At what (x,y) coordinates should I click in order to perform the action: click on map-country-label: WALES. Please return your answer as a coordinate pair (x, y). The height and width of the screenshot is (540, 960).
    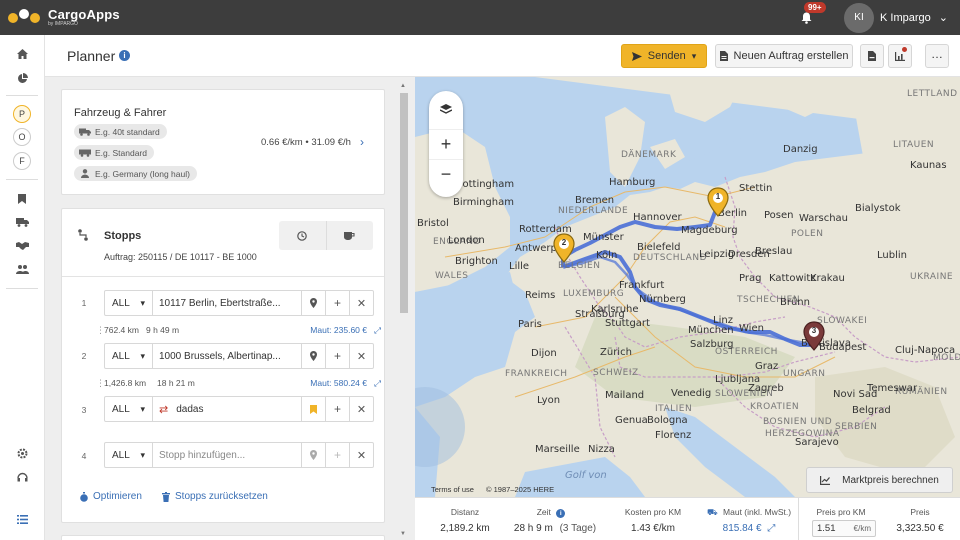
    Looking at the image, I should click on (452, 276).